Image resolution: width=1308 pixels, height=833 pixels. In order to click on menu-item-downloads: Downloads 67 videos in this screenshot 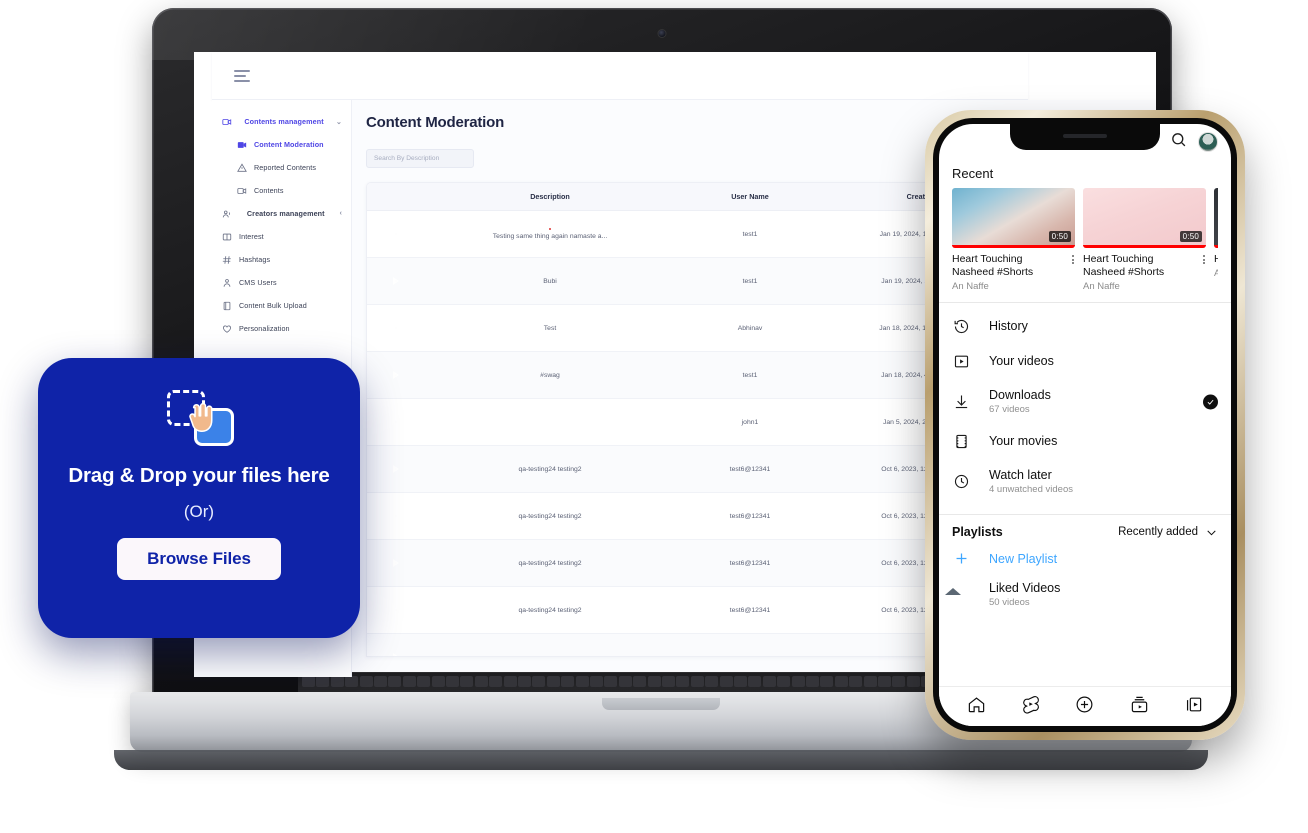, I will do `click(1085, 401)`.